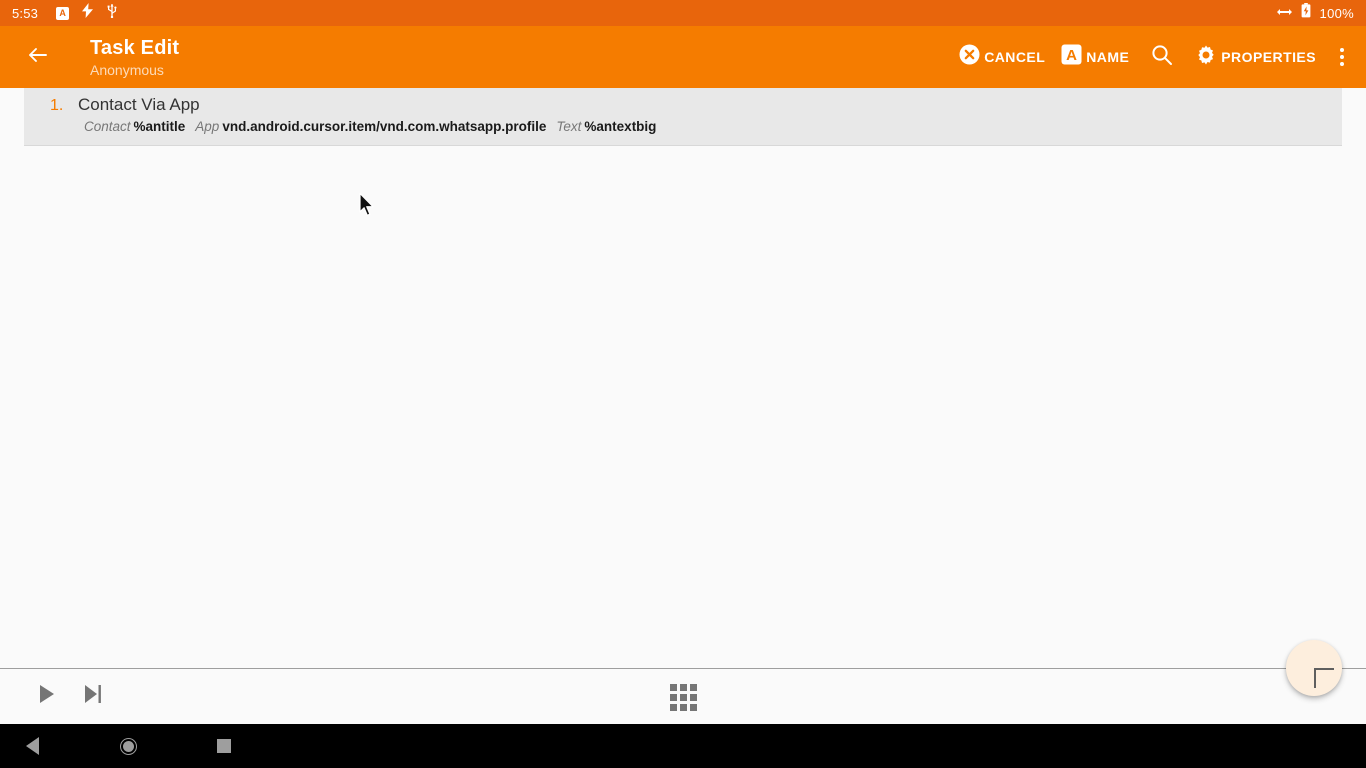  Describe the element at coordinates (1206, 57) in the screenshot. I see `gear-icon` at that location.